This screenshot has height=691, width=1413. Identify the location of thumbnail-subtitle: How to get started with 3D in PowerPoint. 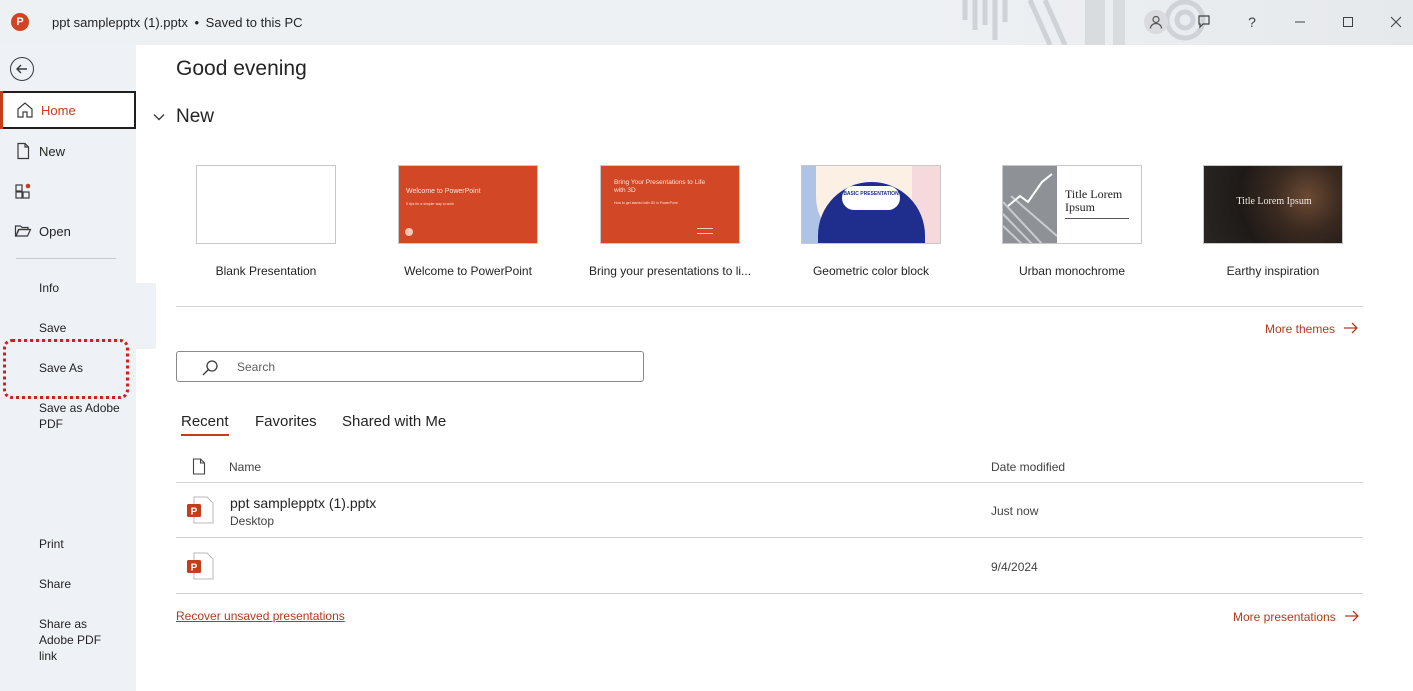
(646, 203).